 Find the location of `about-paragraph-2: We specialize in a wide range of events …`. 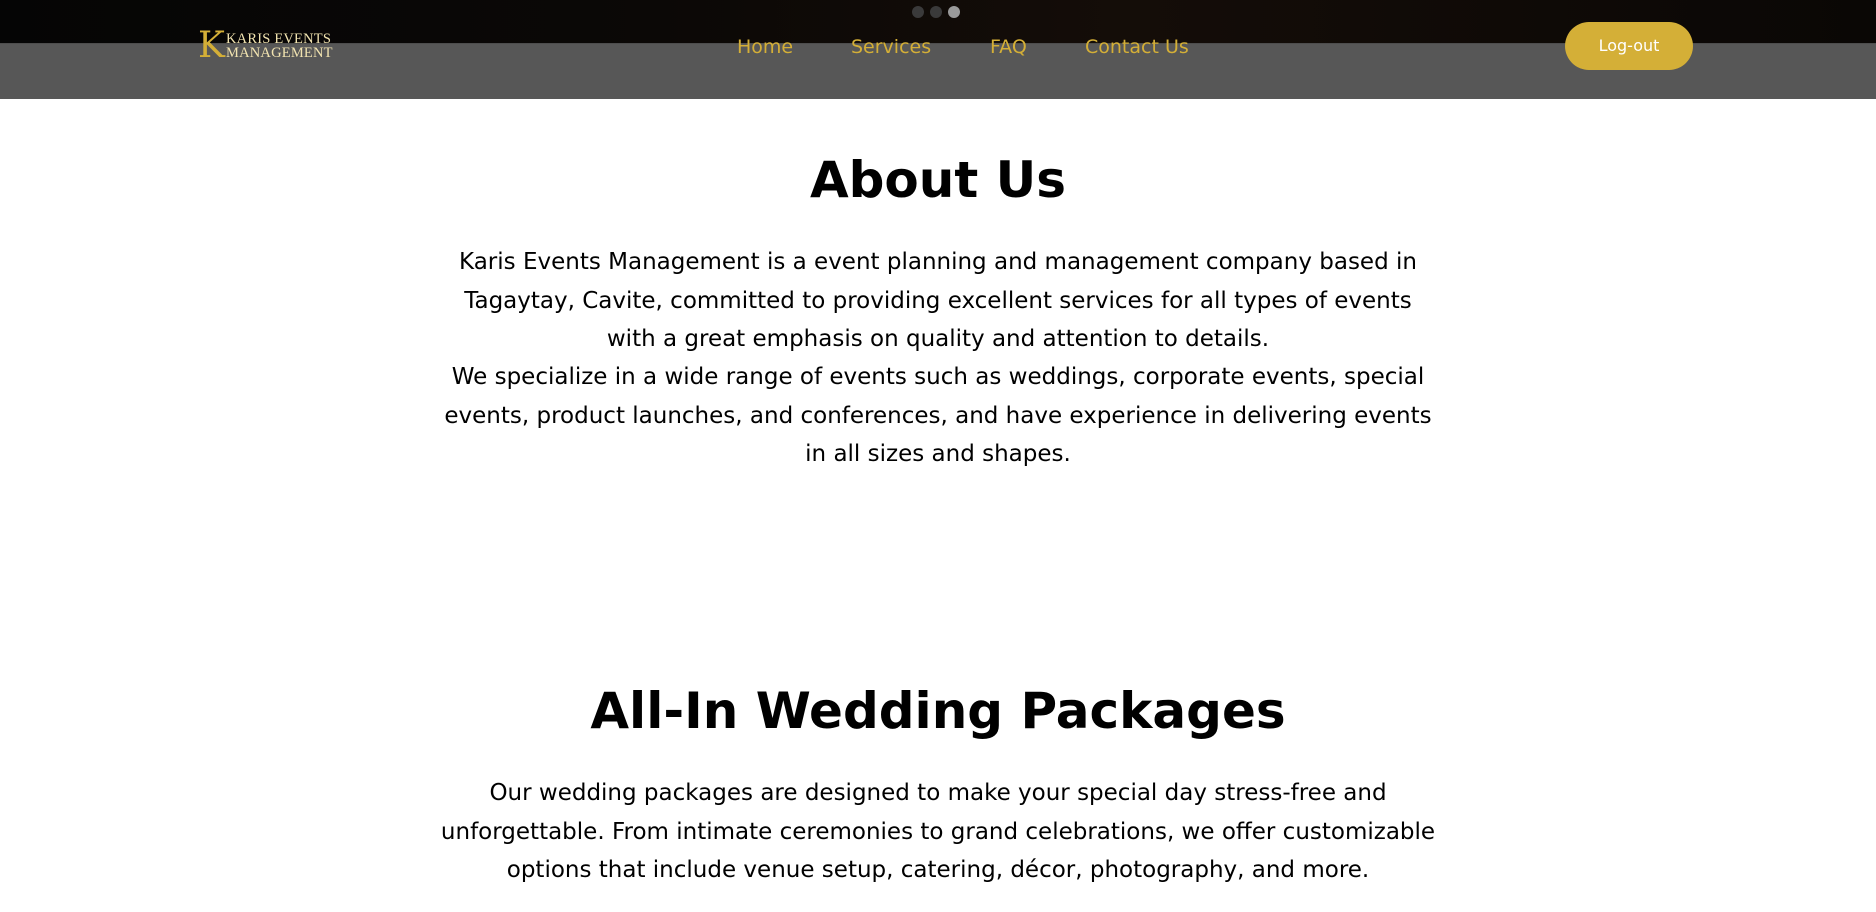

about-paragraph-2: We specialize in a wide range of events … is located at coordinates (938, 415).